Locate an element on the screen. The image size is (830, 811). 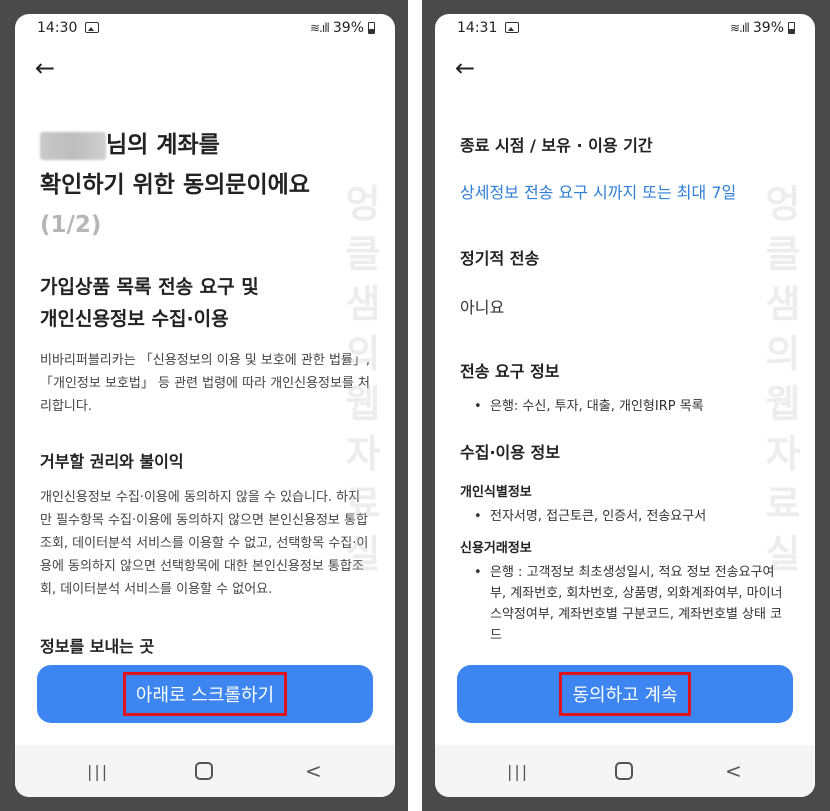
scroll-down-label: 아래로 스크롤하기 is located at coordinates (205, 694).